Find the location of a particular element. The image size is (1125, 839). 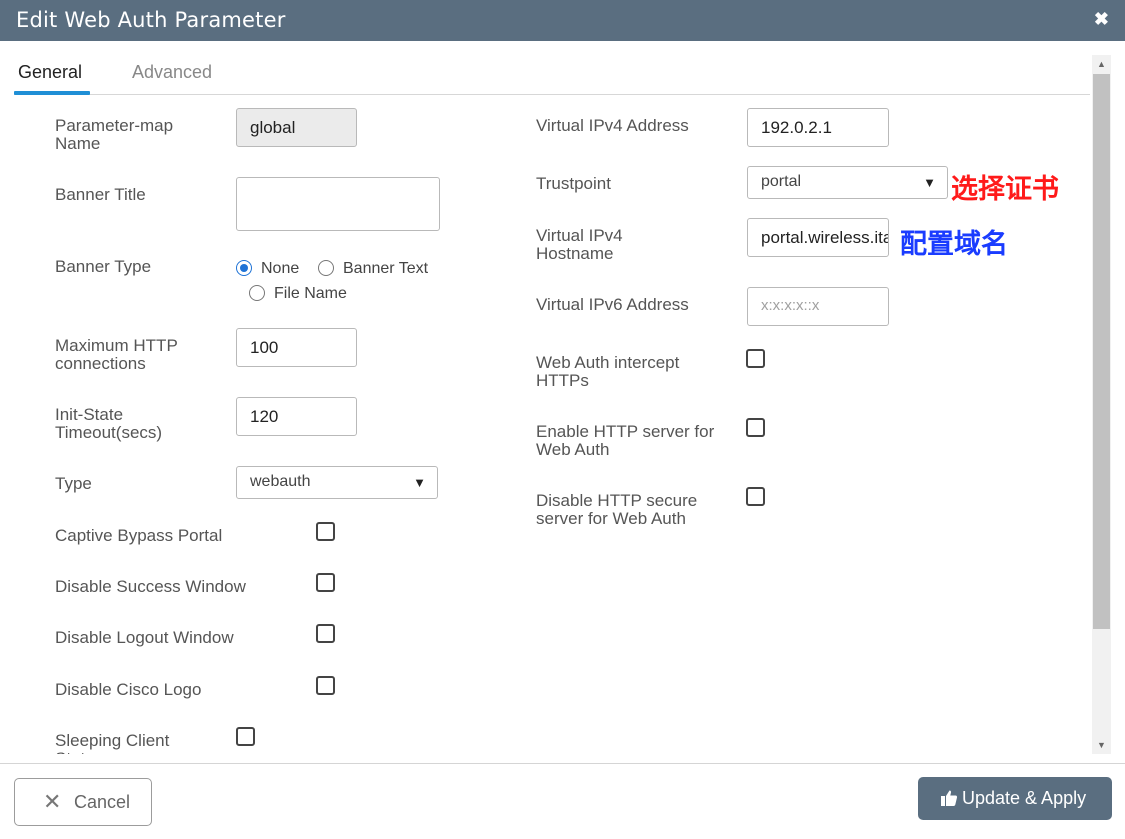

banner-type-file-radio is located at coordinates (257, 293).